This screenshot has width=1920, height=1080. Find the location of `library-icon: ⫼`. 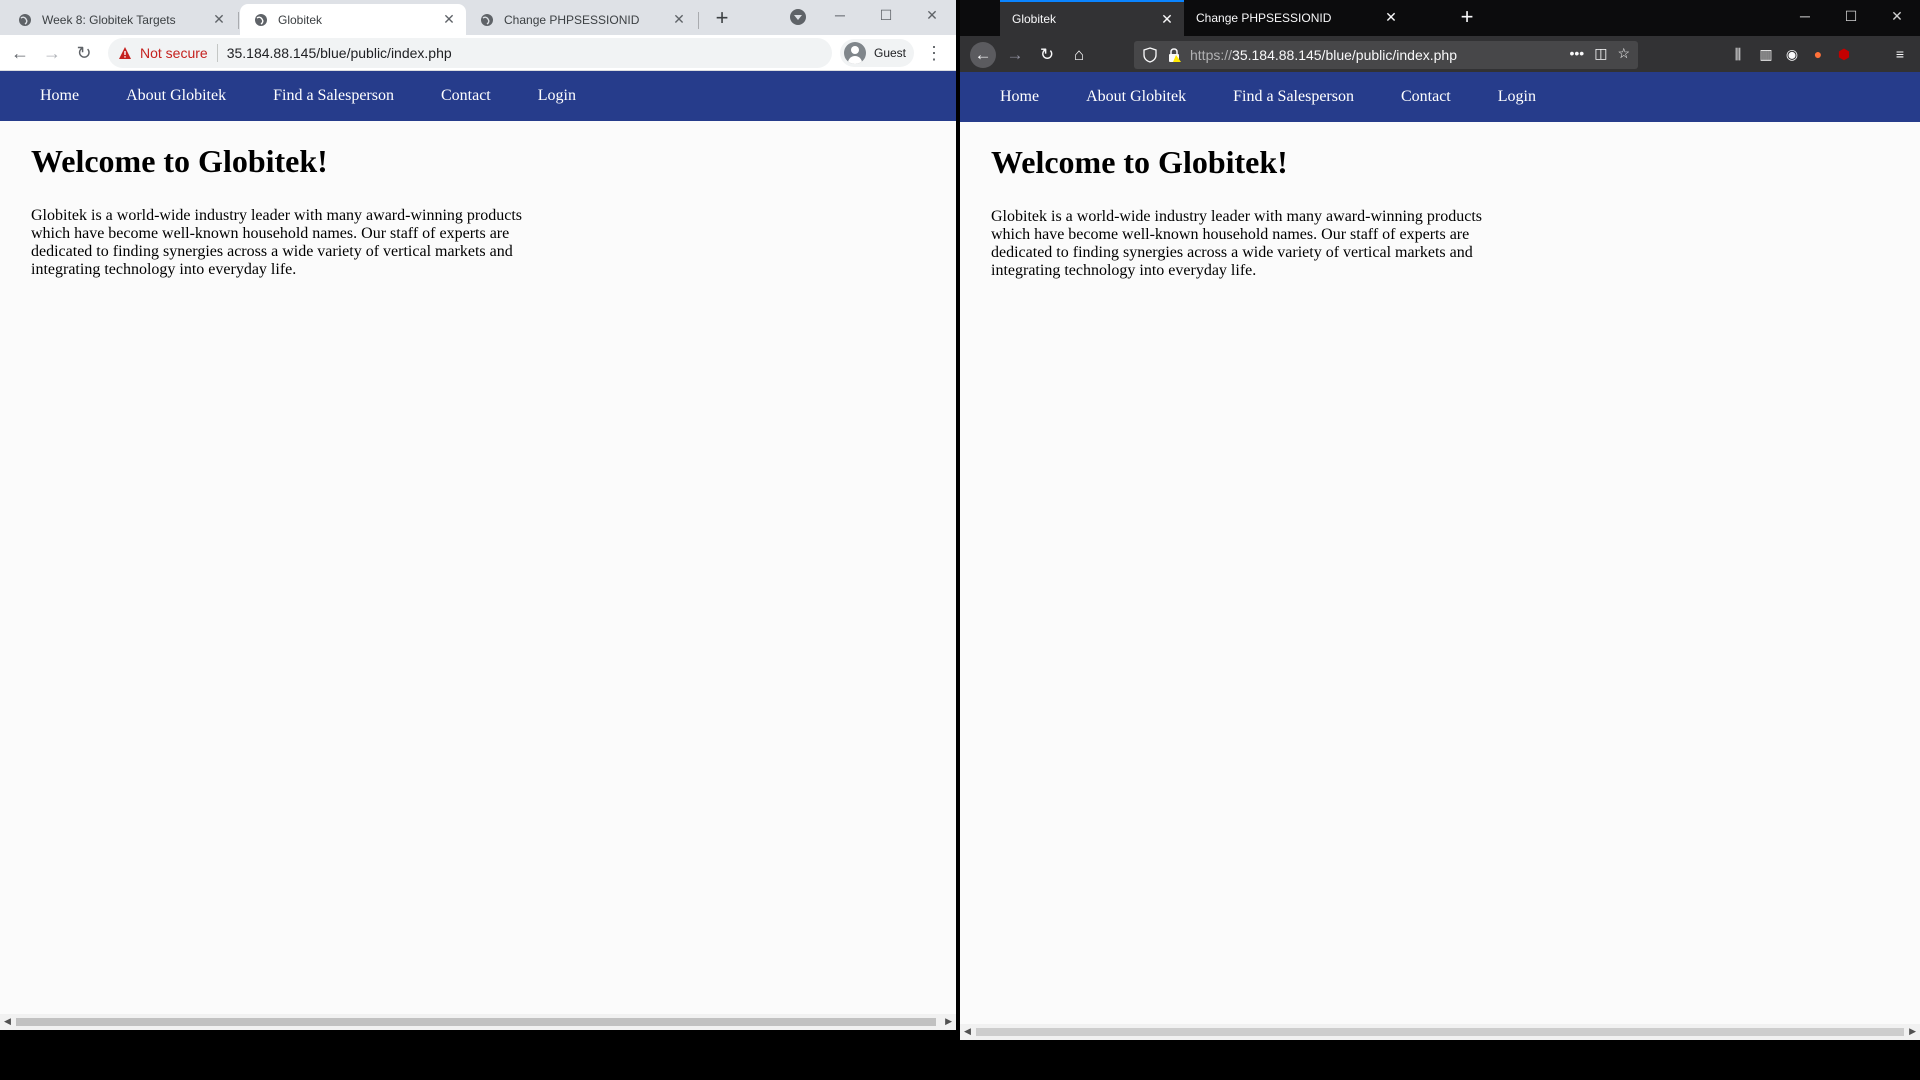

library-icon: ⫼ is located at coordinates (1738, 54).